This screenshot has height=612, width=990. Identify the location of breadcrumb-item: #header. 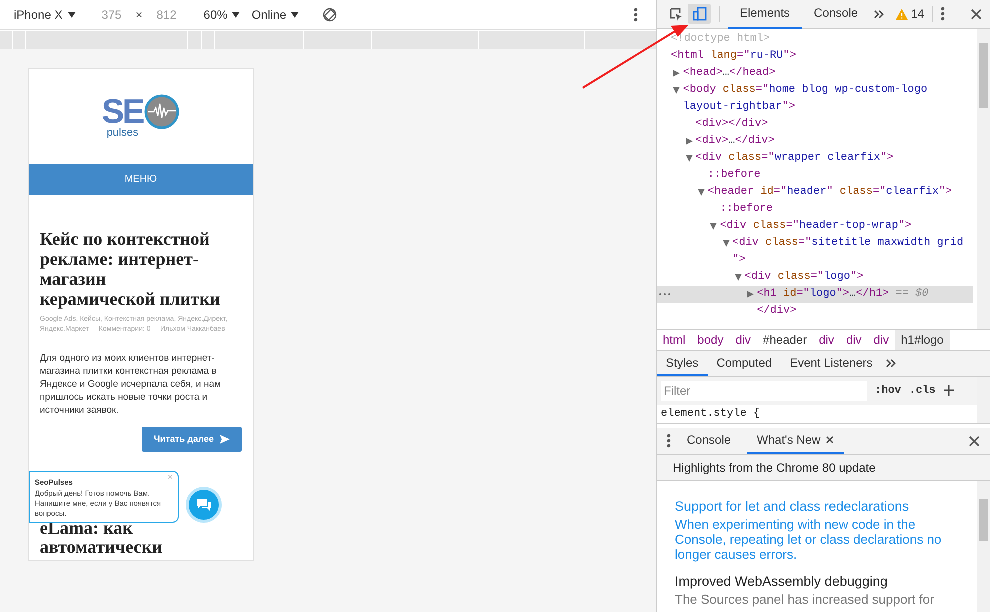
(785, 340).